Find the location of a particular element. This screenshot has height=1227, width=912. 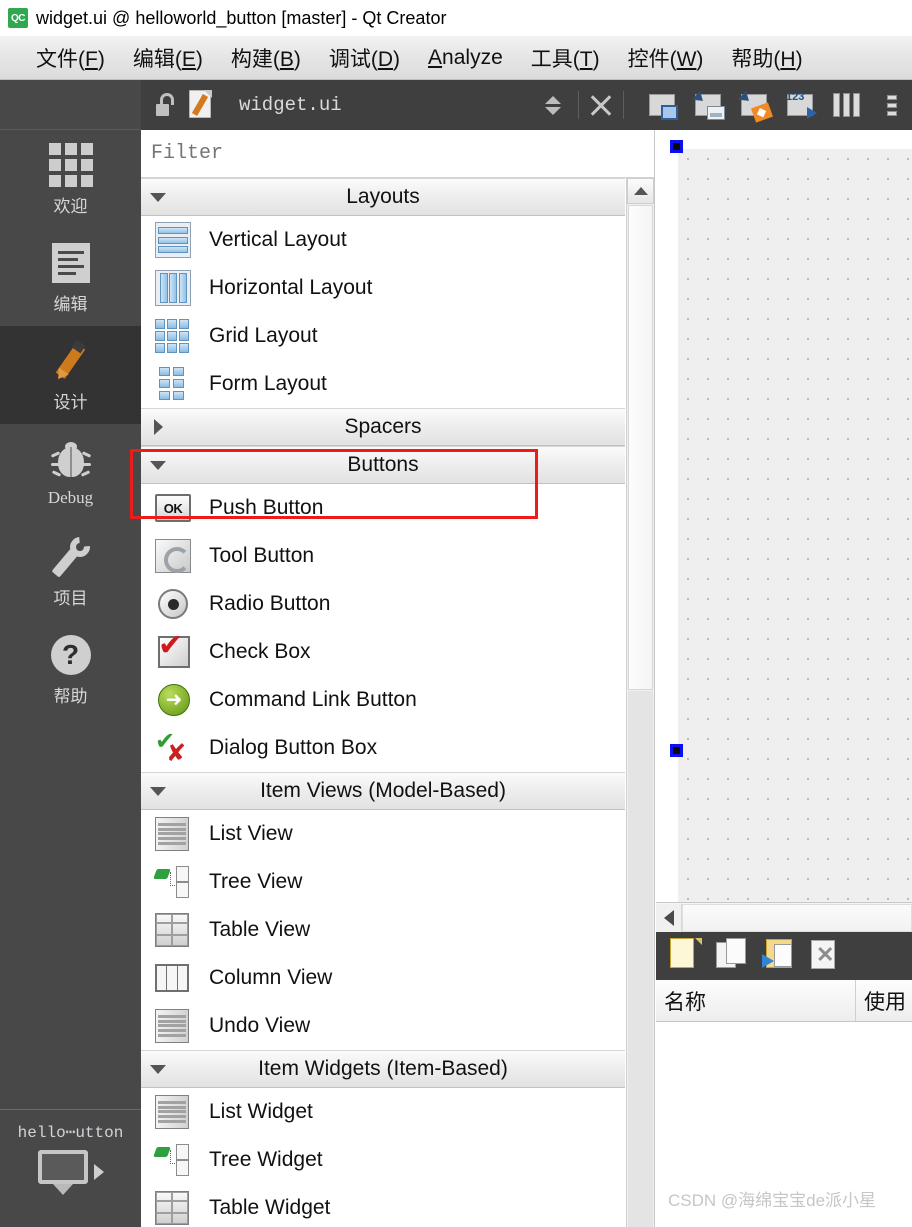

widget-item-label: Tool Button is located at coordinates (262, 555).